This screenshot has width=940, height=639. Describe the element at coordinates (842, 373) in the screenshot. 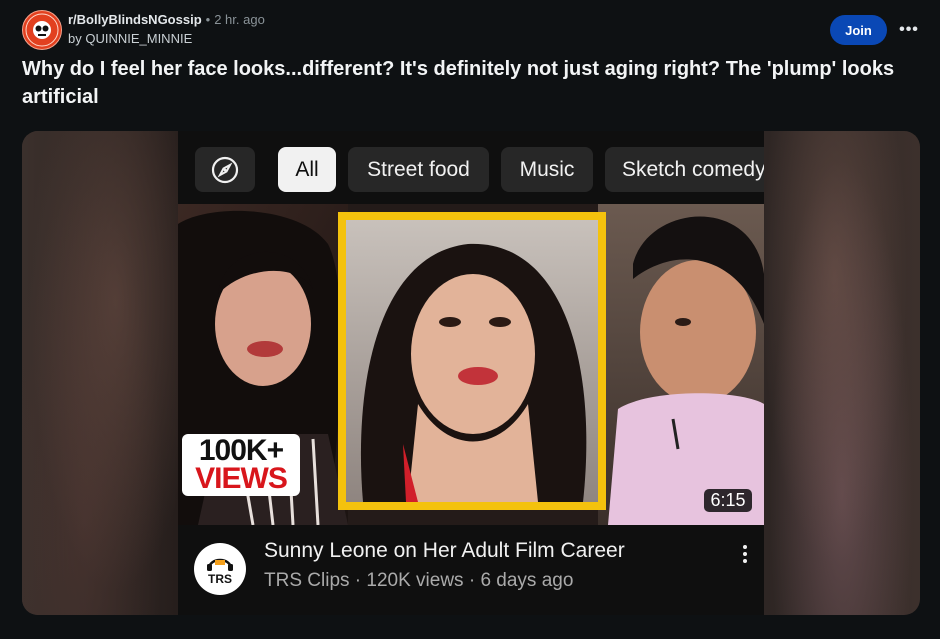

I see `media-blur-right` at that location.